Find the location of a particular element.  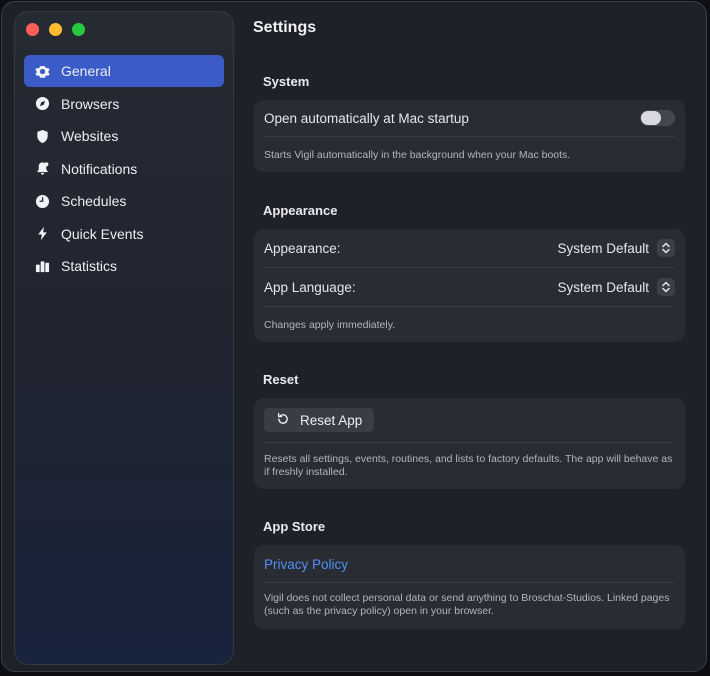

sidebar-item-label: Browsers is located at coordinates (90, 103).